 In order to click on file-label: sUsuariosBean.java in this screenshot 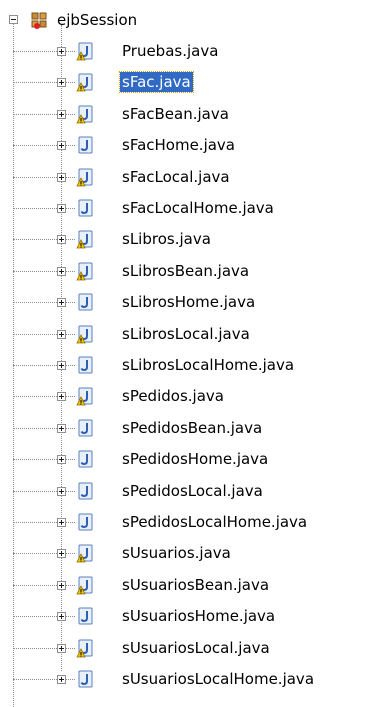, I will do `click(195, 585)`.